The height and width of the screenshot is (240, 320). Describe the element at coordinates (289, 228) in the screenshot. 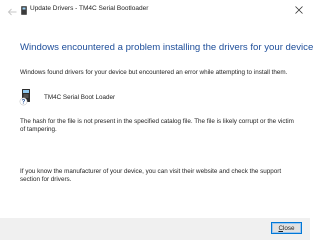

I see `close-button-label: lose` at that location.